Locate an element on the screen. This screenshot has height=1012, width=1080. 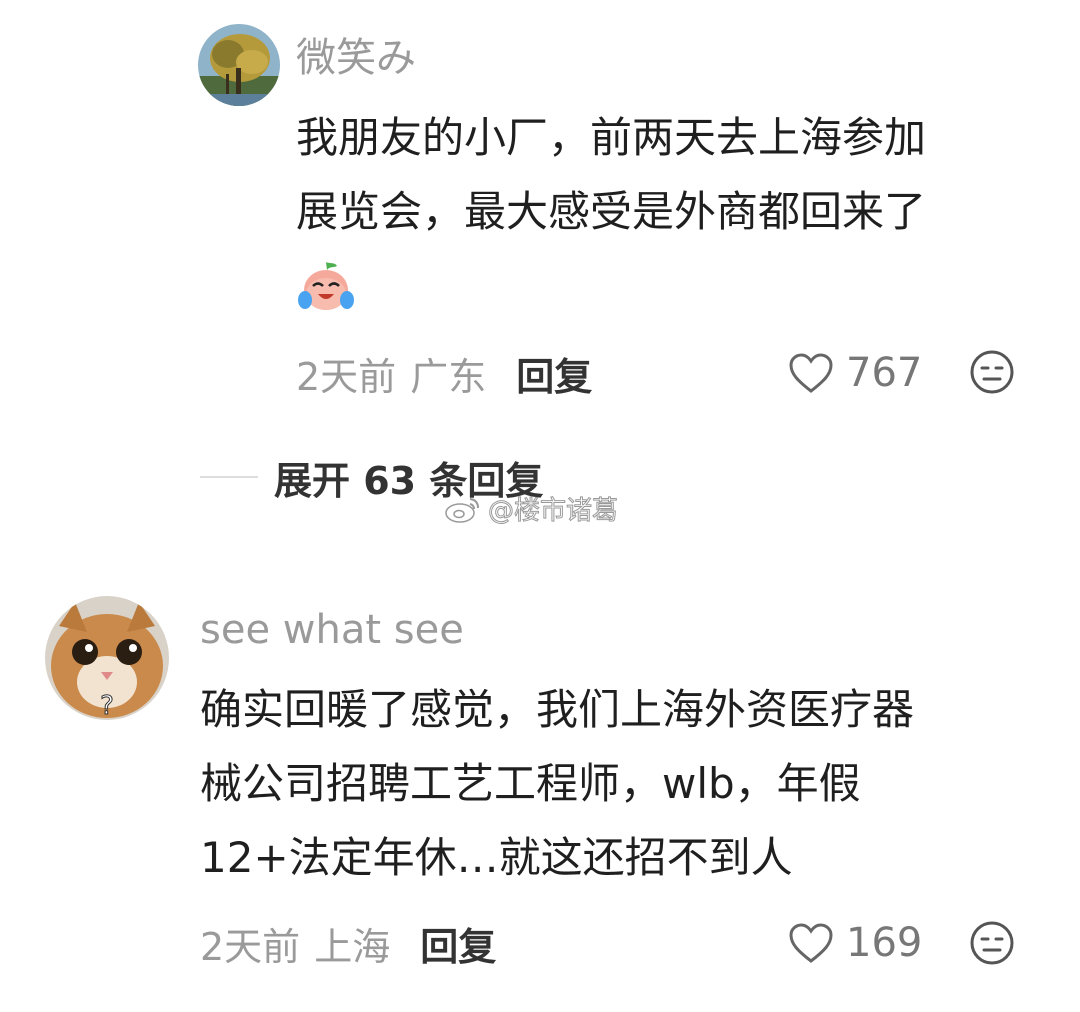
weibo-logo-icon is located at coordinates (462, 510).